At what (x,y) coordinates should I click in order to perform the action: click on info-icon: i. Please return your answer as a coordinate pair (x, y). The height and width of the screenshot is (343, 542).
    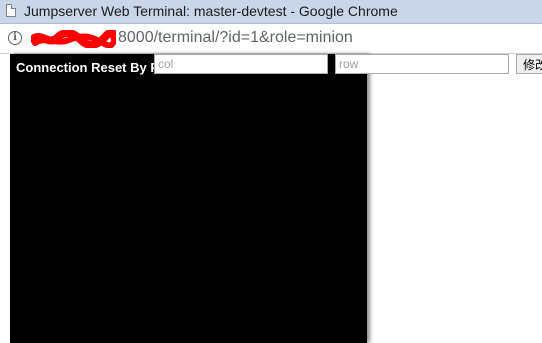
    Looking at the image, I should click on (15, 38).